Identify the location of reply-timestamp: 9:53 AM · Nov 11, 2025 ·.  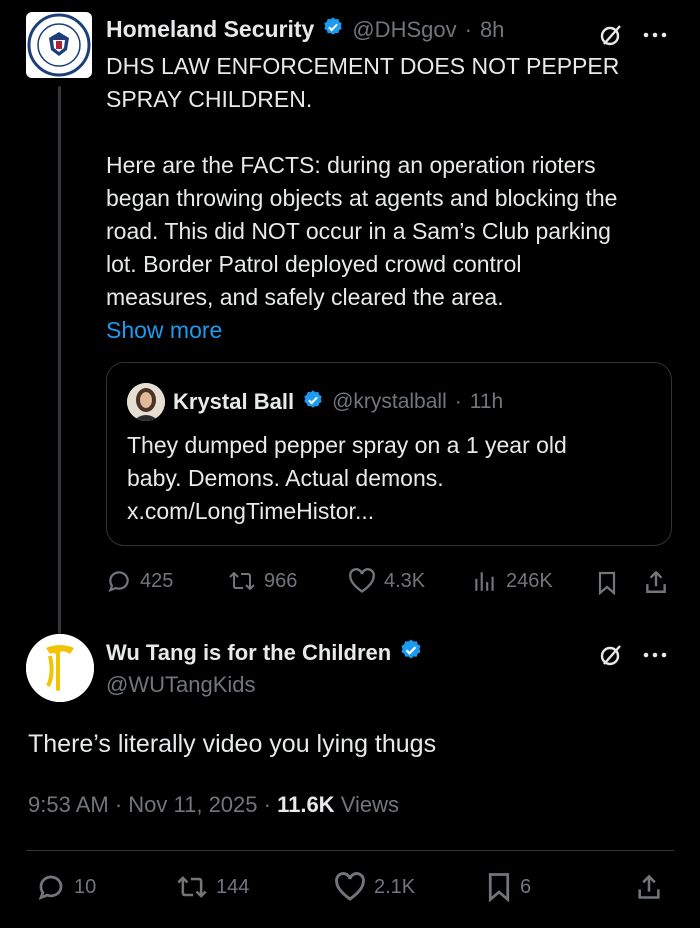
(149, 804).